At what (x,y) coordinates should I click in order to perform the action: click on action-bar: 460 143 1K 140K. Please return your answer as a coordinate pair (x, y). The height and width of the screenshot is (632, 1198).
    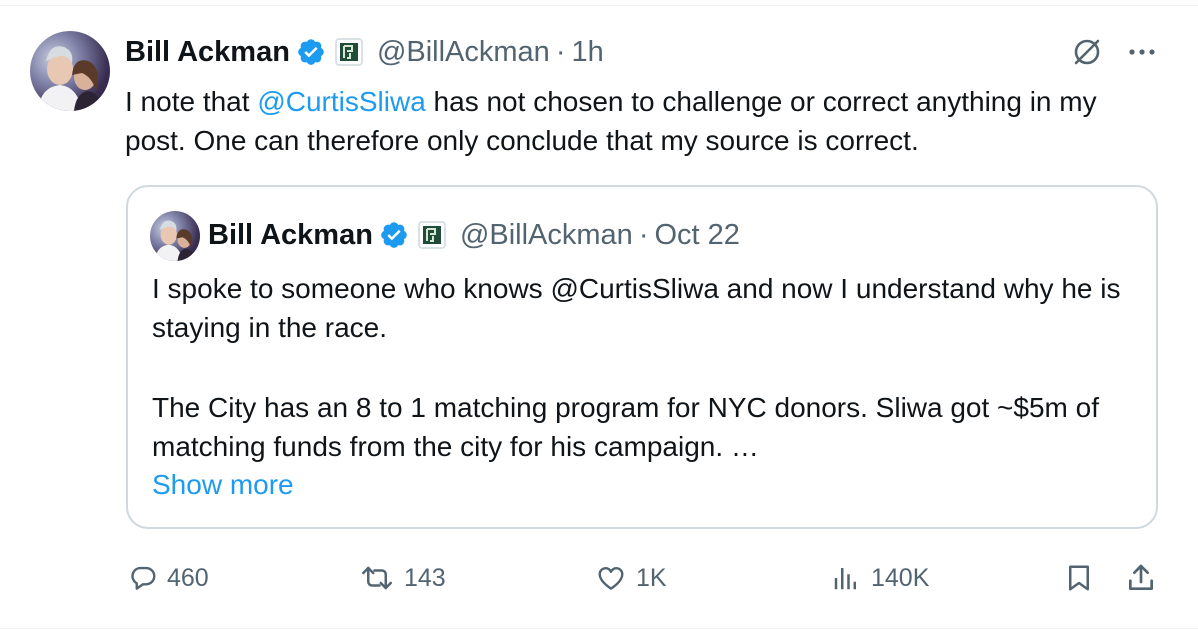
    Looking at the image, I should click on (599, 578).